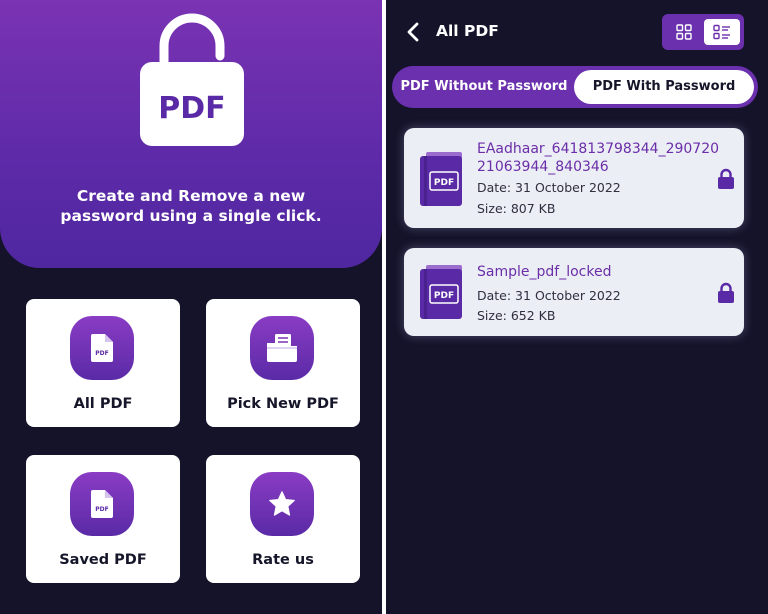 The height and width of the screenshot is (614, 768). Describe the element at coordinates (191, 196) in the screenshot. I see `hero-tagline-line-1: Create and Remove a new` at that location.